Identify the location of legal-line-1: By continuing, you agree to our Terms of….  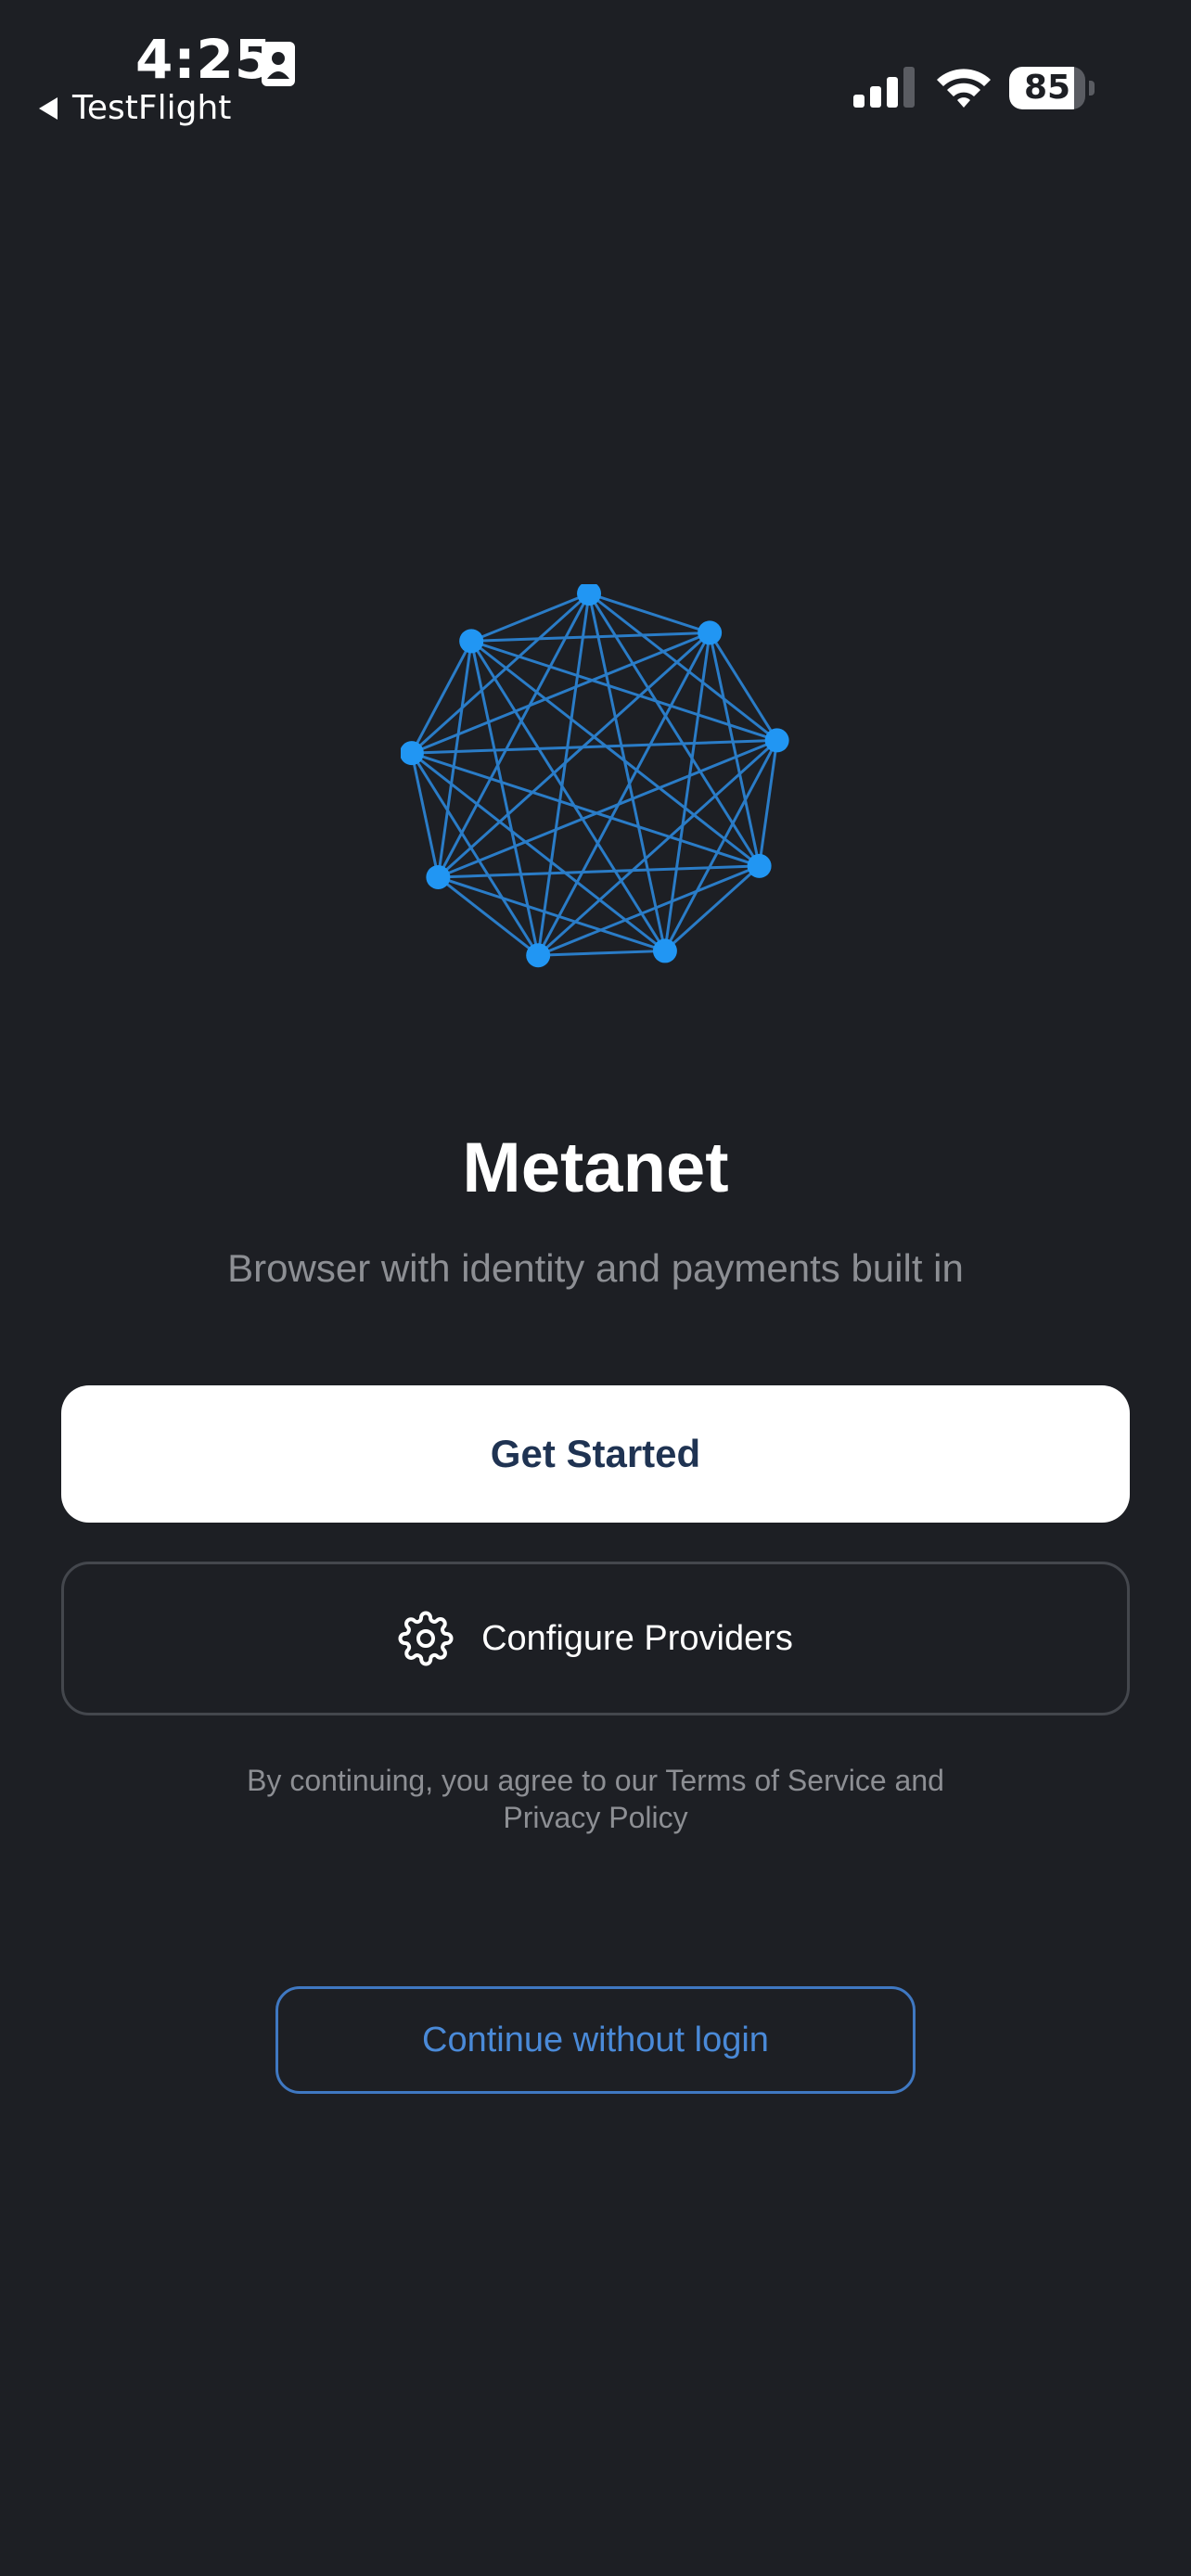
(595, 1780).